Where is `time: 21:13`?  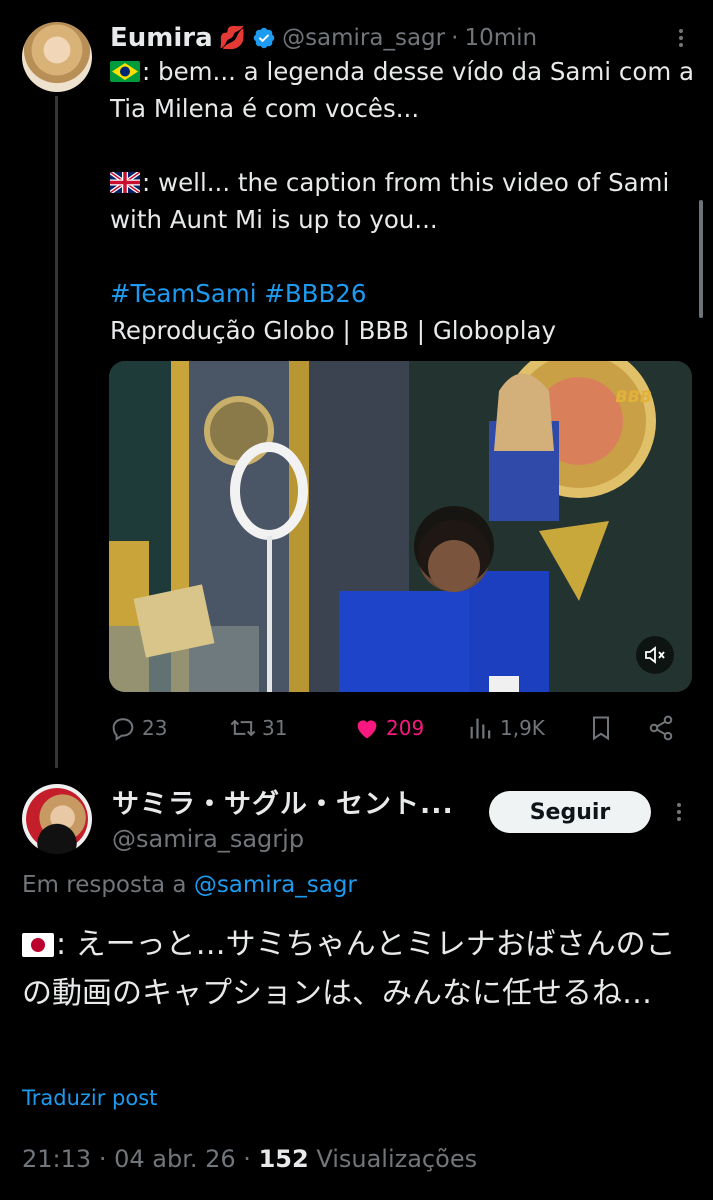
time: 21:13 is located at coordinates (56, 1159).